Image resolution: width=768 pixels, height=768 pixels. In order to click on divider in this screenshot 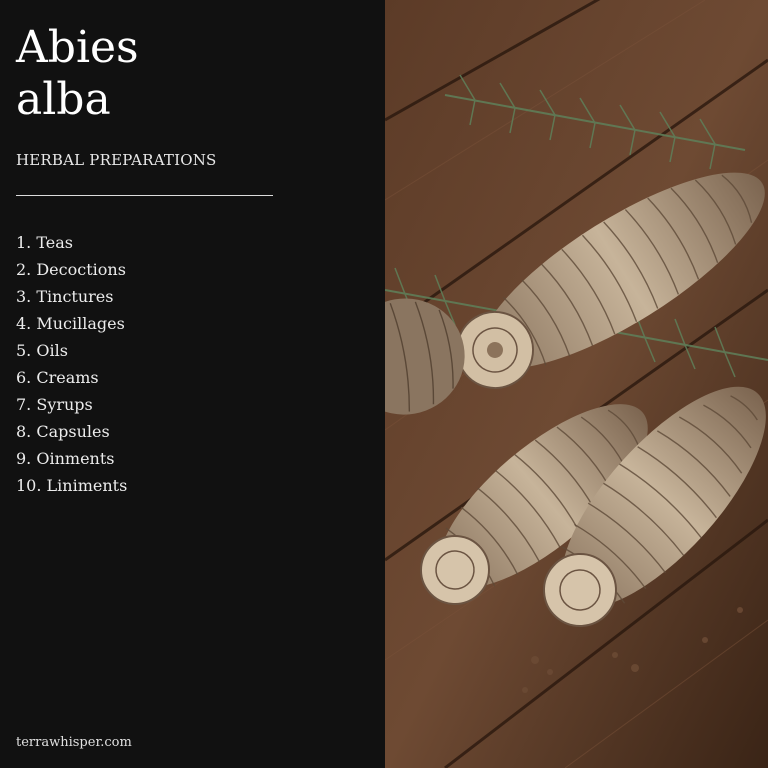, I will do `click(144, 195)`.